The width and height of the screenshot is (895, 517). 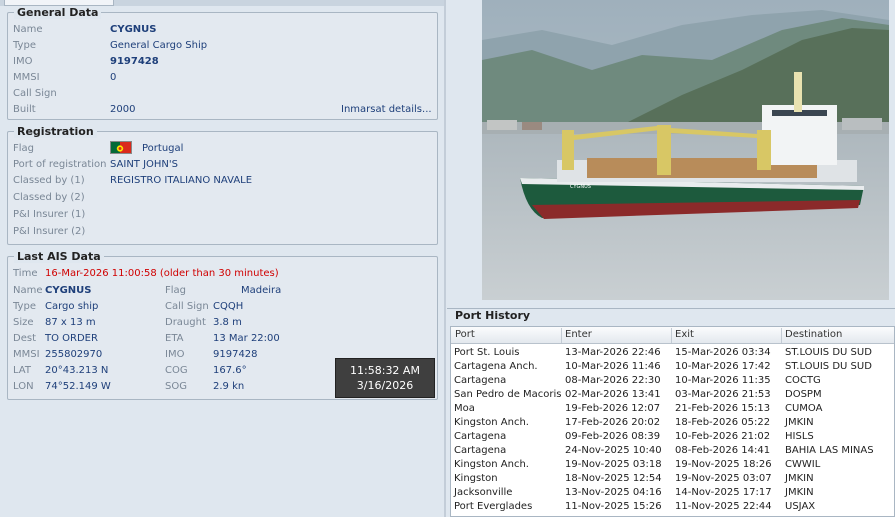 I want to click on ais-flag-value: Madeira, so click(x=261, y=290).